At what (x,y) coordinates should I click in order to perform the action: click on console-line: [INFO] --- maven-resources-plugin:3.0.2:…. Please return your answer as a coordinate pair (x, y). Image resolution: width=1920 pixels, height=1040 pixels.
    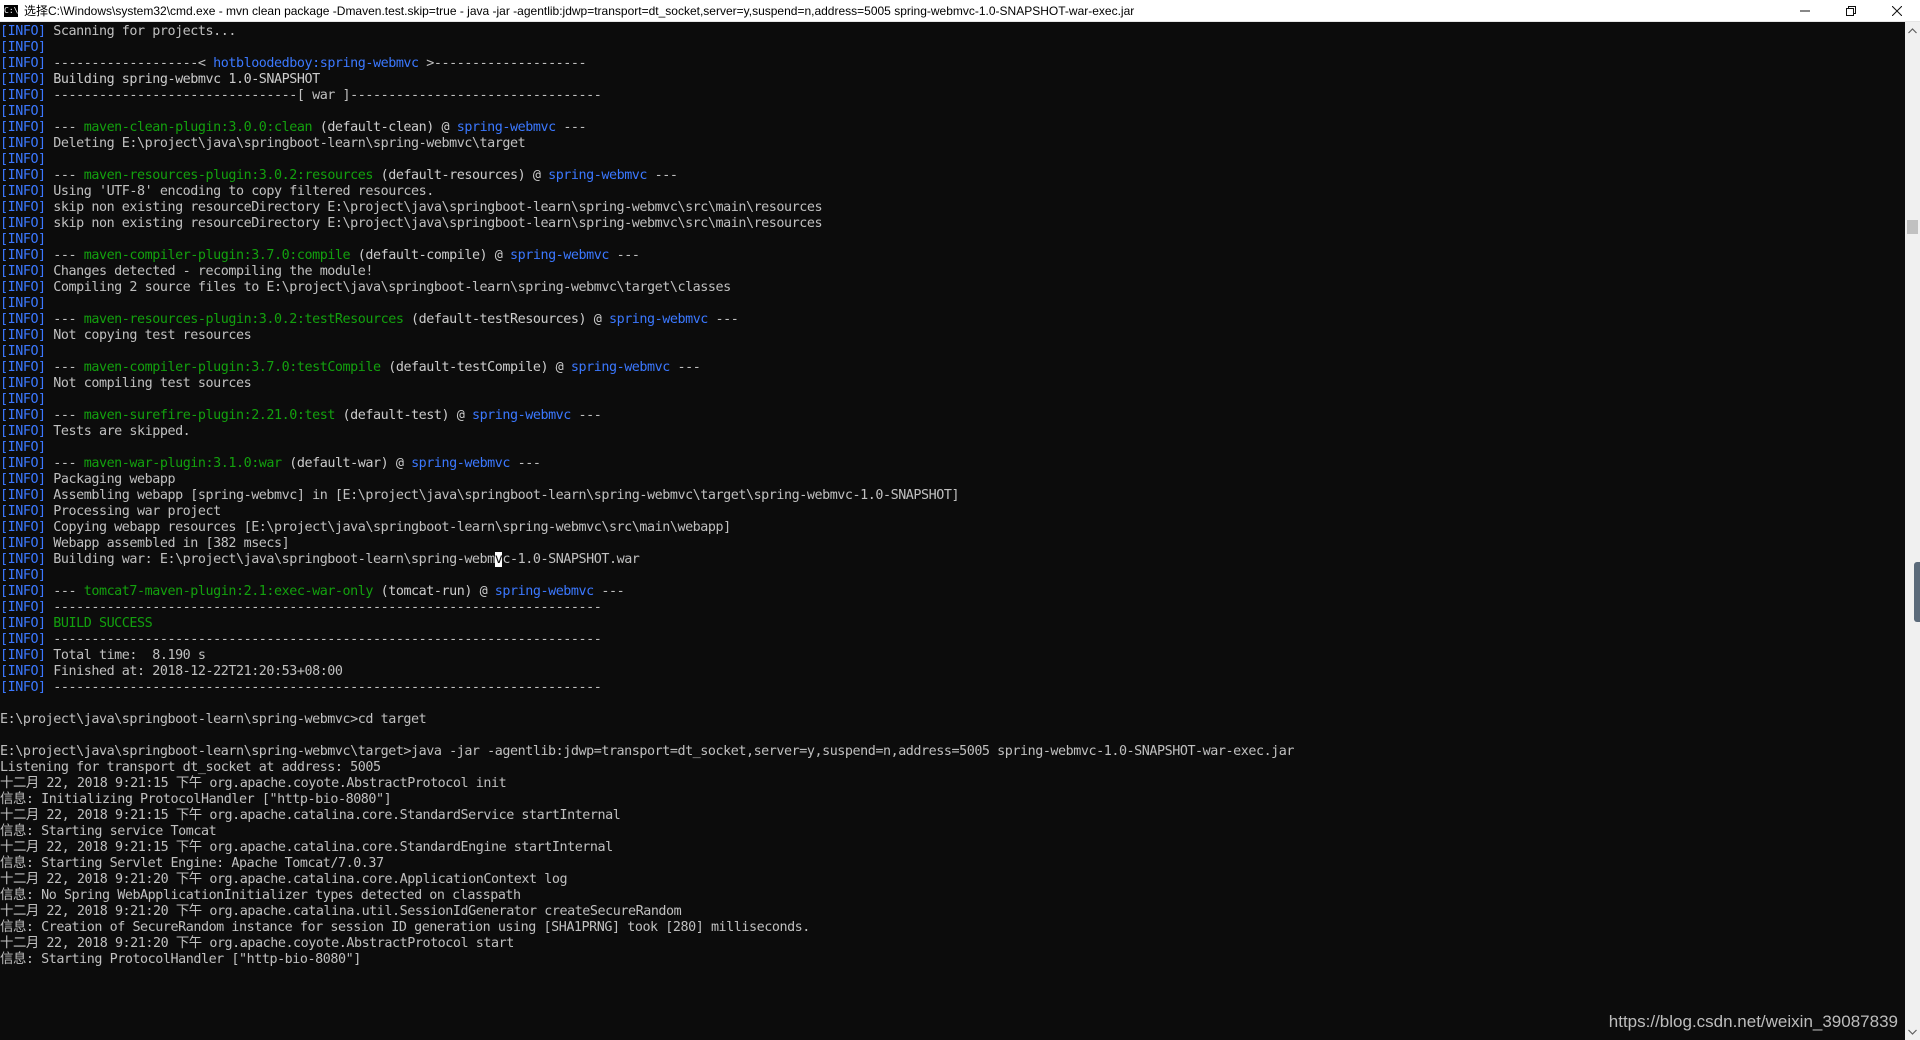
    Looking at the image, I should click on (952, 320).